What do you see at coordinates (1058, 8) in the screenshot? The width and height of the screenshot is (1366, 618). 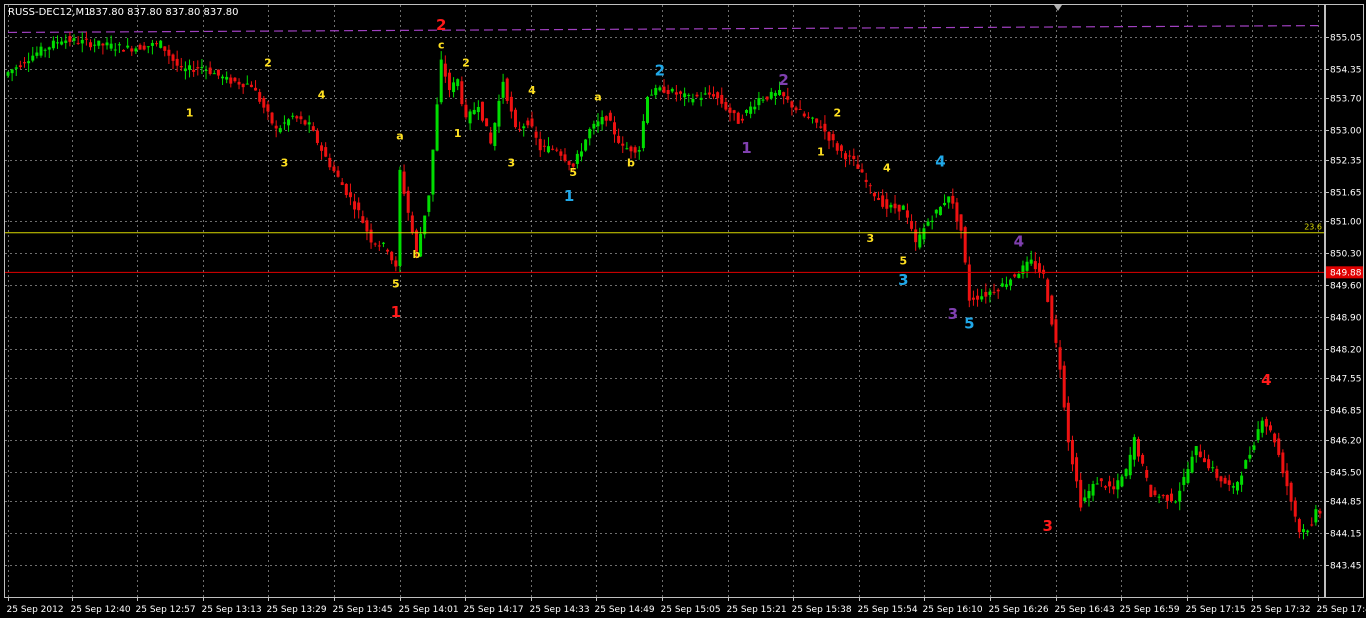 I see `scroll-marker-icon` at bounding box center [1058, 8].